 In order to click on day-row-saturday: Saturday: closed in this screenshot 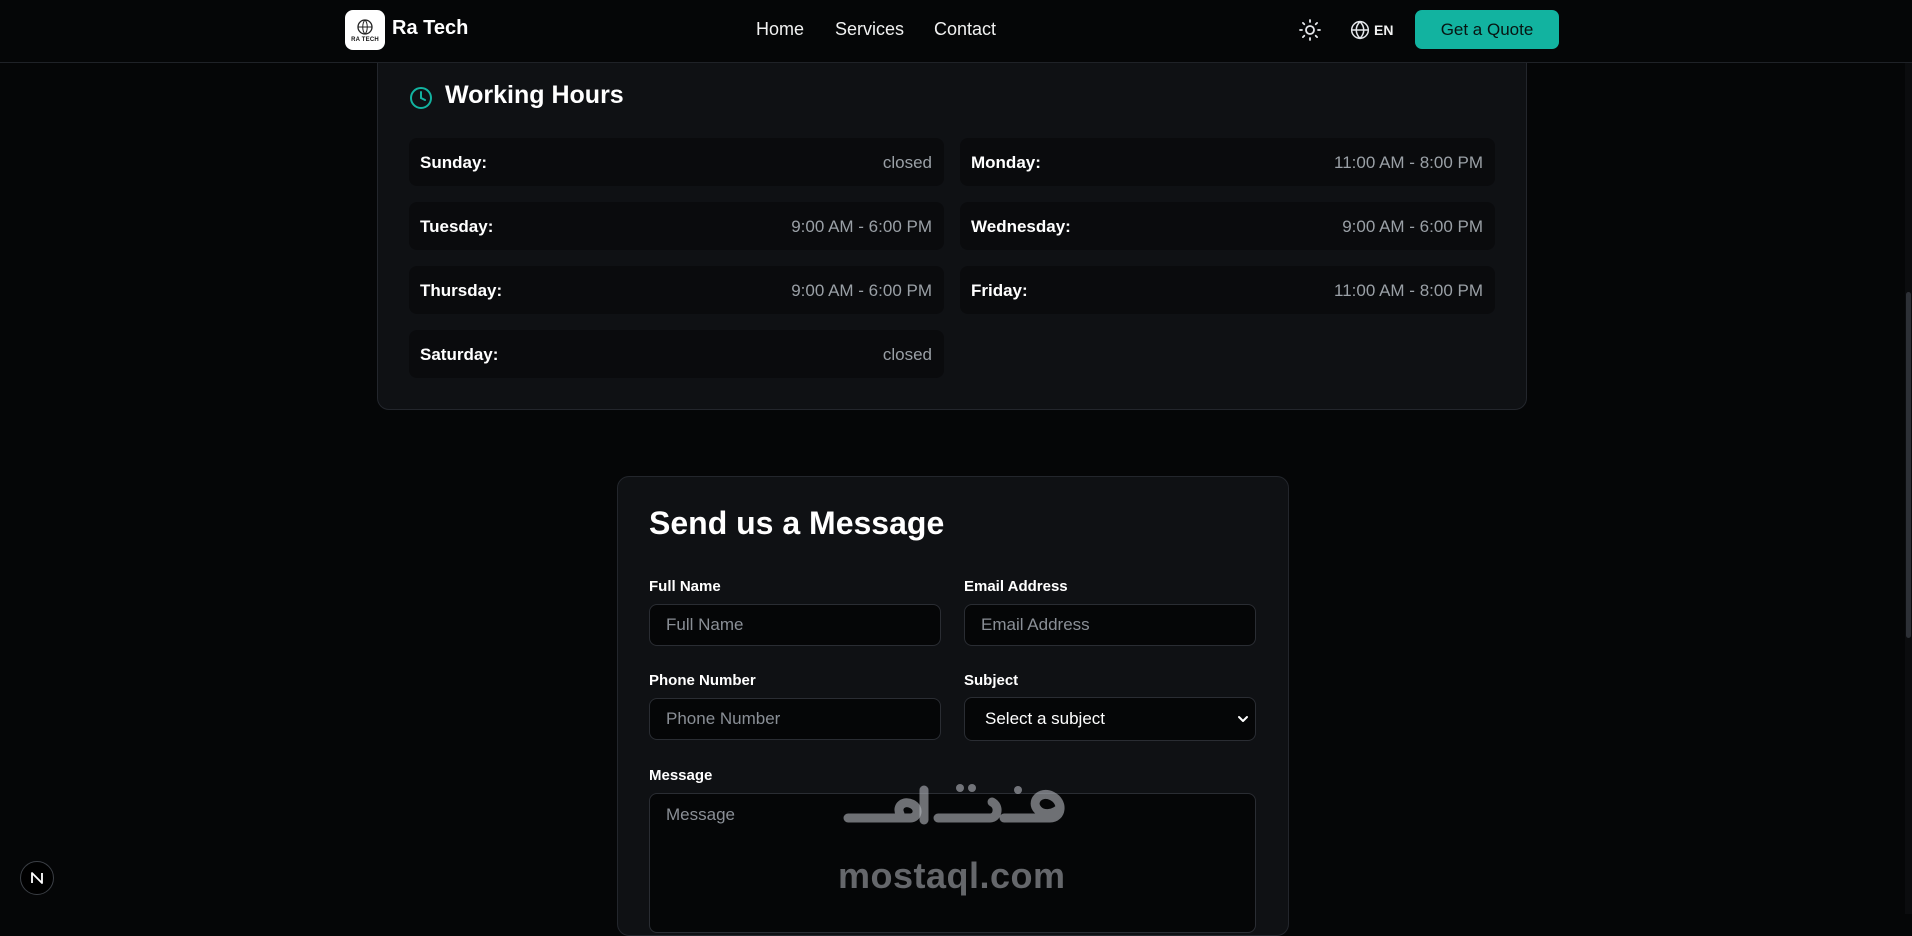, I will do `click(676, 354)`.